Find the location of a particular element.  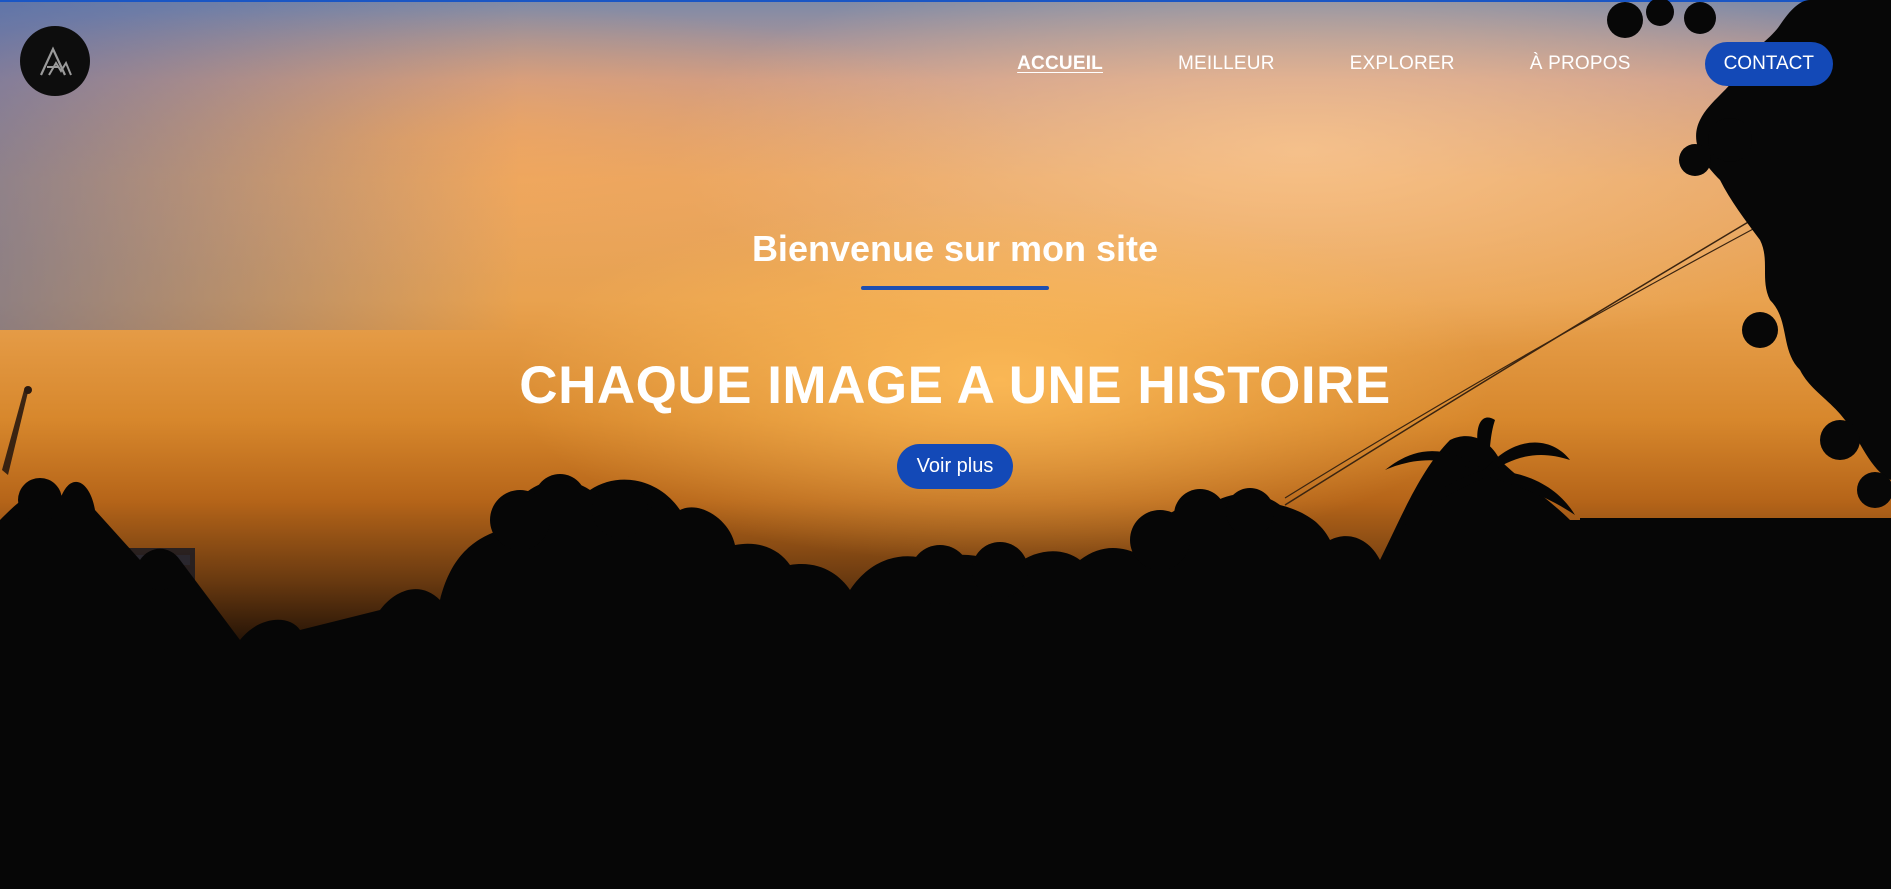

site-logo is located at coordinates (55, 61).